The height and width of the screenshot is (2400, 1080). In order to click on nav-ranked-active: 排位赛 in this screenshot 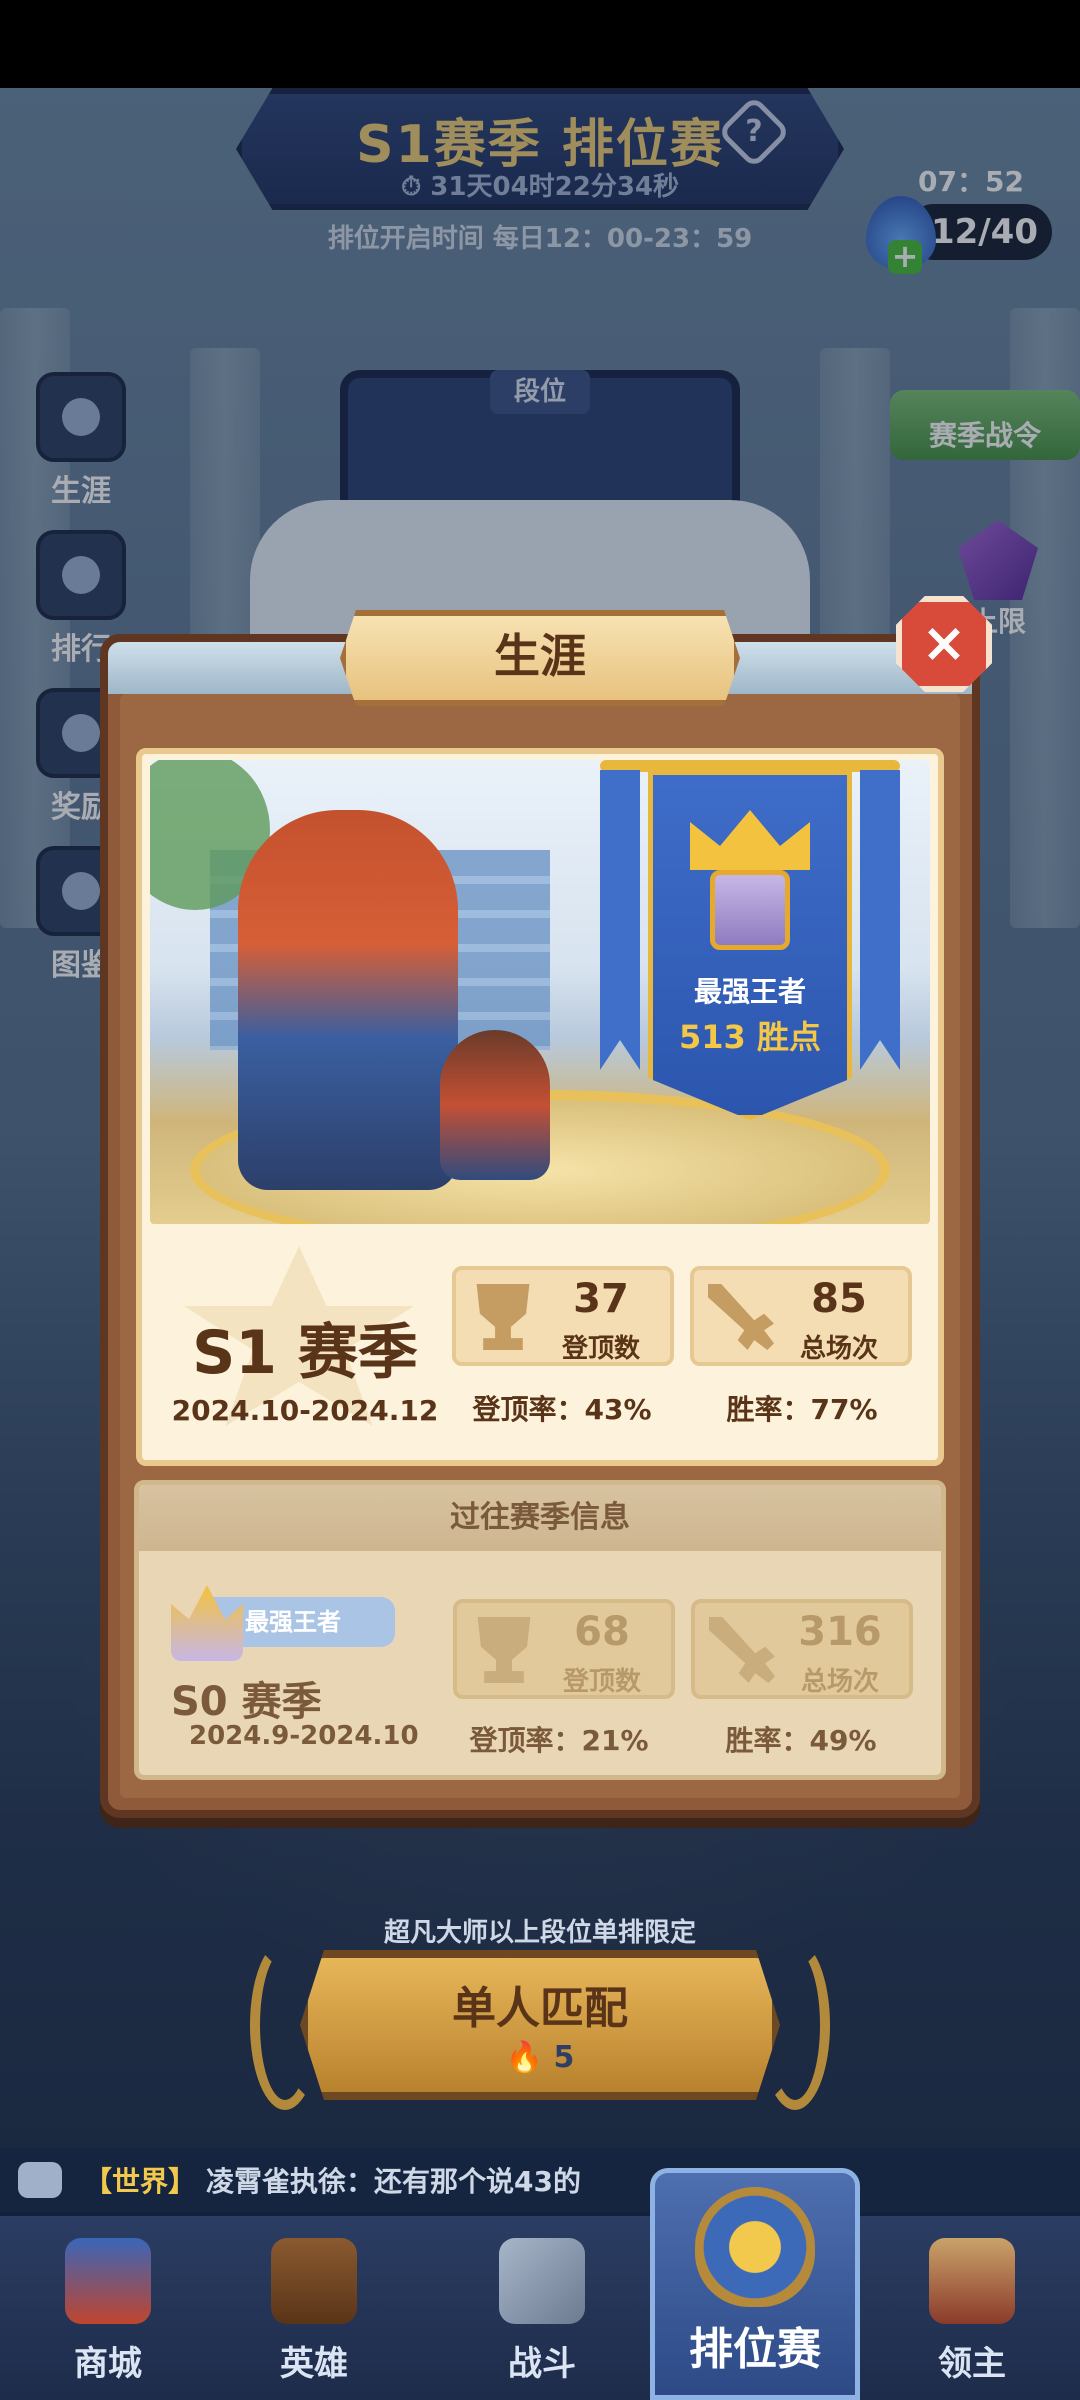, I will do `click(755, 2284)`.